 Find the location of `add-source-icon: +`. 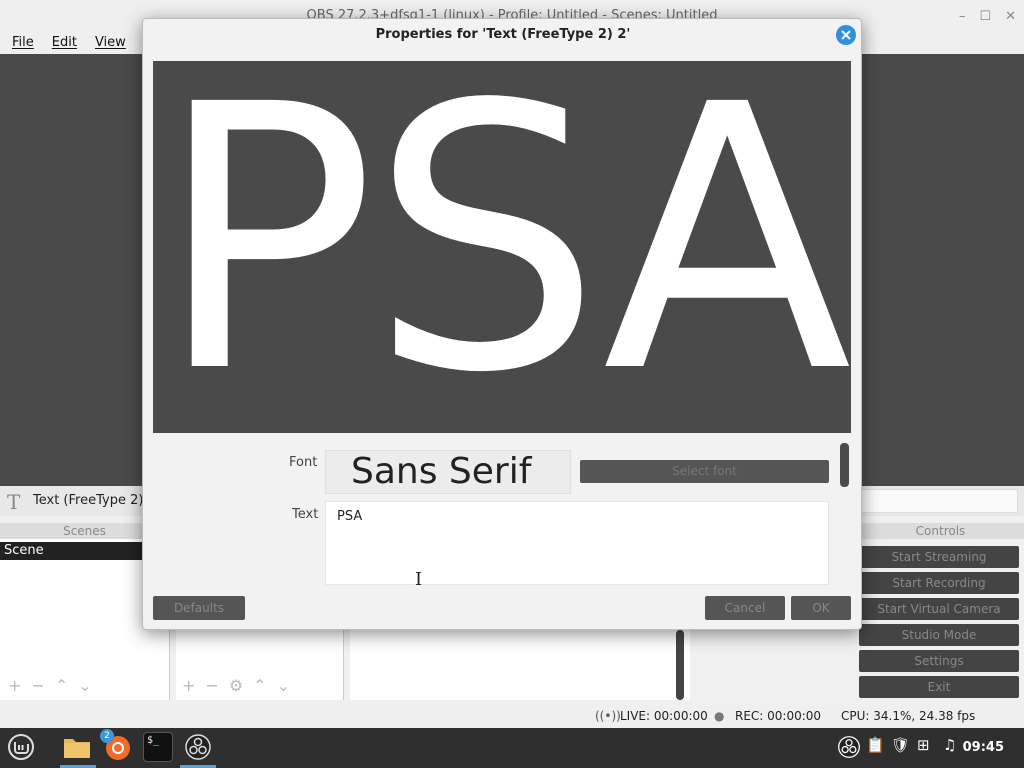

add-source-icon: + is located at coordinates (188, 685).